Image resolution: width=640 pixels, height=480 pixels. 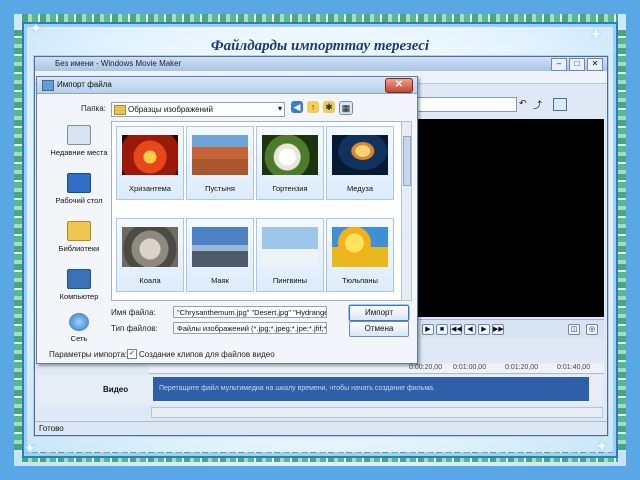 What do you see at coordinates (313, 107) in the screenshot?
I see `up-folder-icon: ↑` at bounding box center [313, 107].